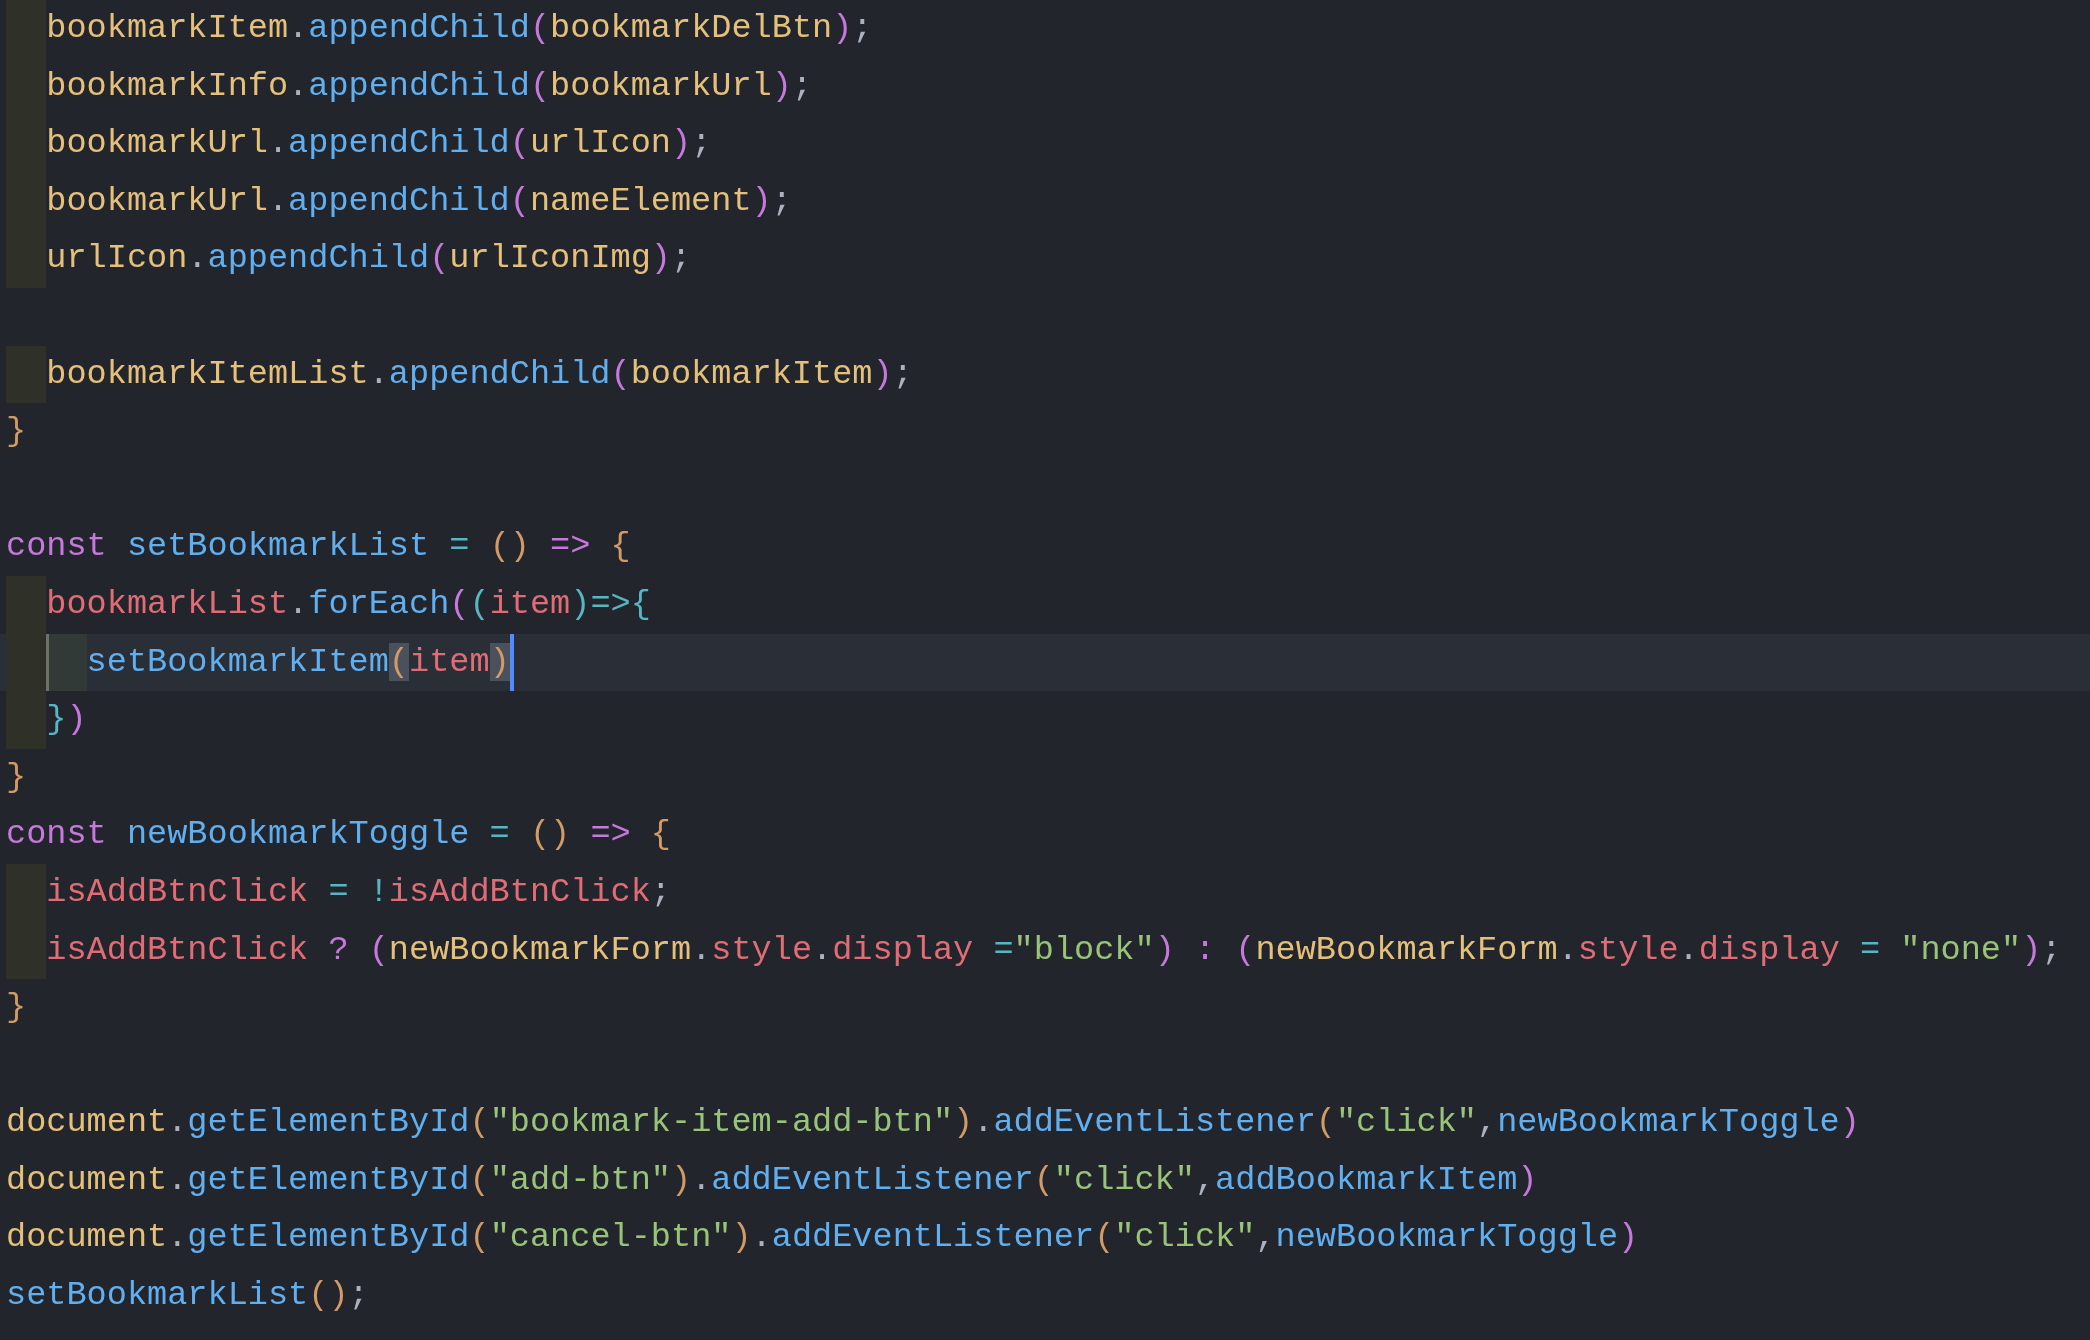 This screenshot has height=1340, width=2090. What do you see at coordinates (479, 374) in the screenshot?
I see `code-line: bookmarkItemList.appendChild(bookmarkItem);` at bounding box center [479, 374].